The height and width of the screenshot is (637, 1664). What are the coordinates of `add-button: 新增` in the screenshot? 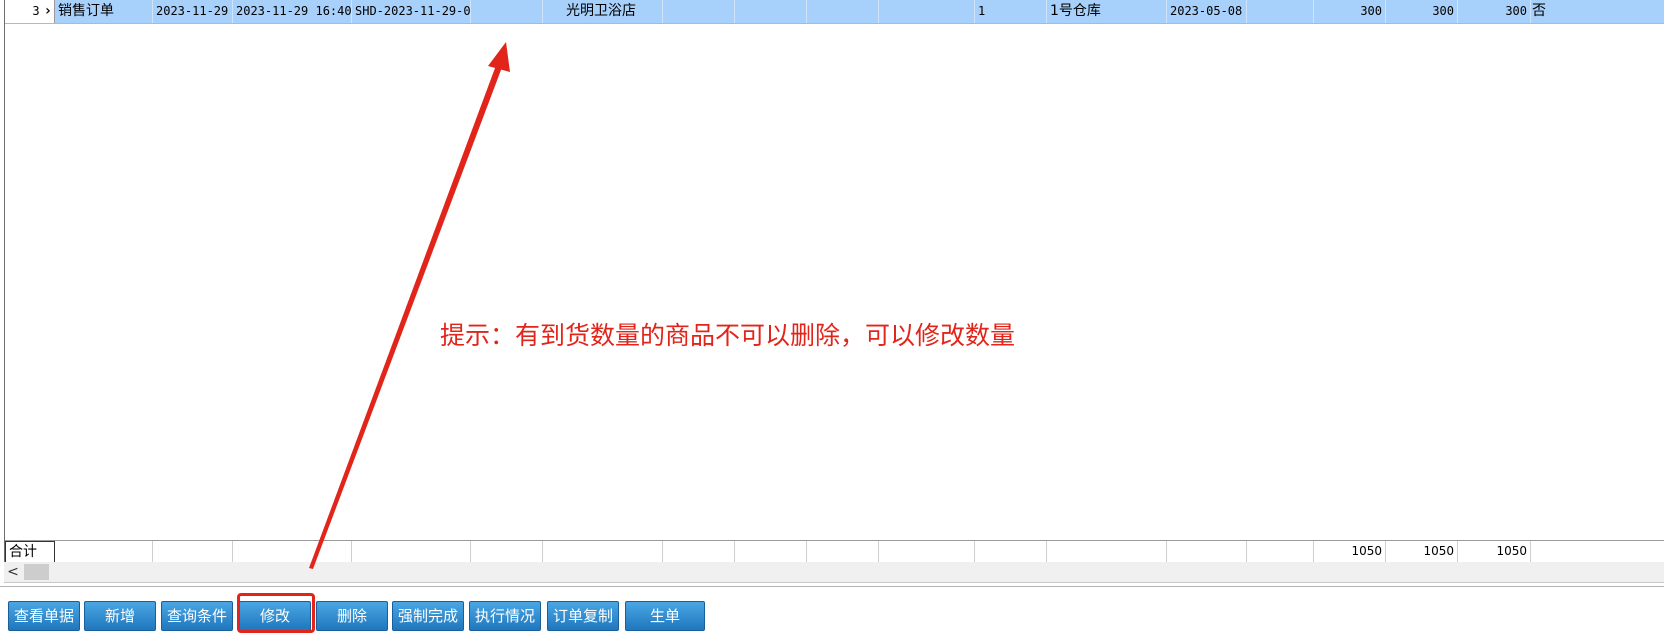 It's located at (120, 616).